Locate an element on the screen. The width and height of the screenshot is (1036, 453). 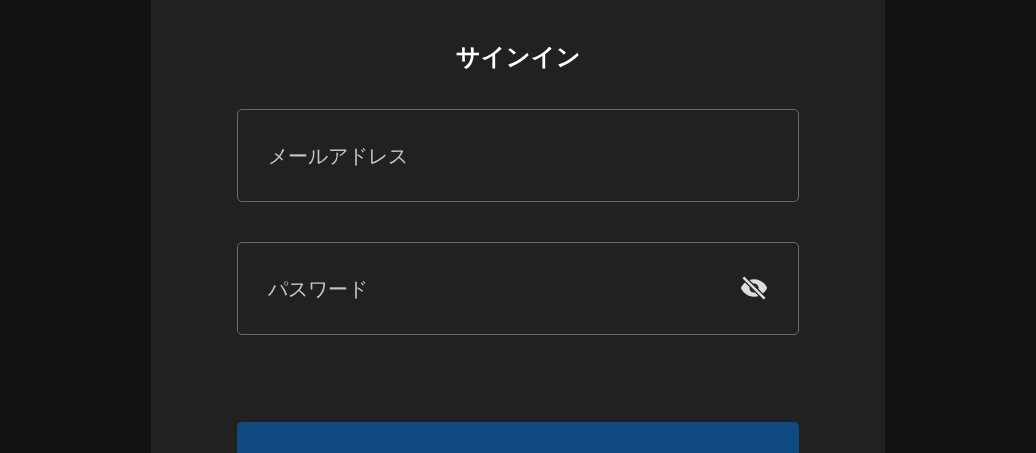
sign-in-title: サインイン is located at coordinates (518, 57).